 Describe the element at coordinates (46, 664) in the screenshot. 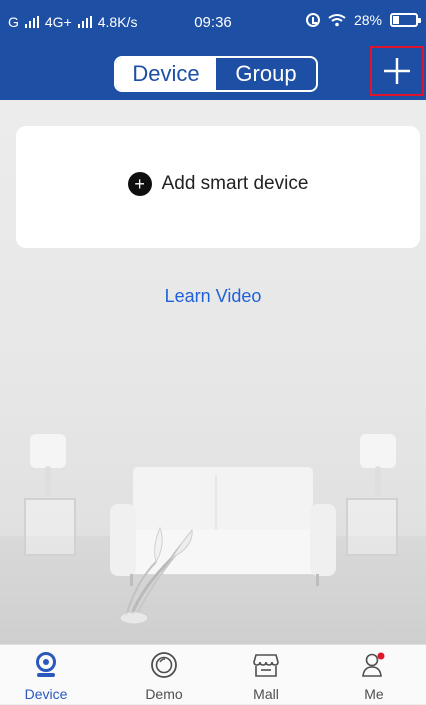

I see `camera-icon` at that location.